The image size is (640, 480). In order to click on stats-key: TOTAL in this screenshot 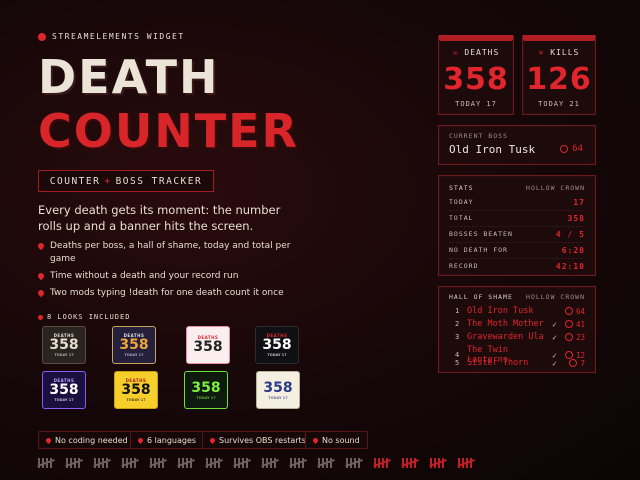, I will do `click(461, 218)`.